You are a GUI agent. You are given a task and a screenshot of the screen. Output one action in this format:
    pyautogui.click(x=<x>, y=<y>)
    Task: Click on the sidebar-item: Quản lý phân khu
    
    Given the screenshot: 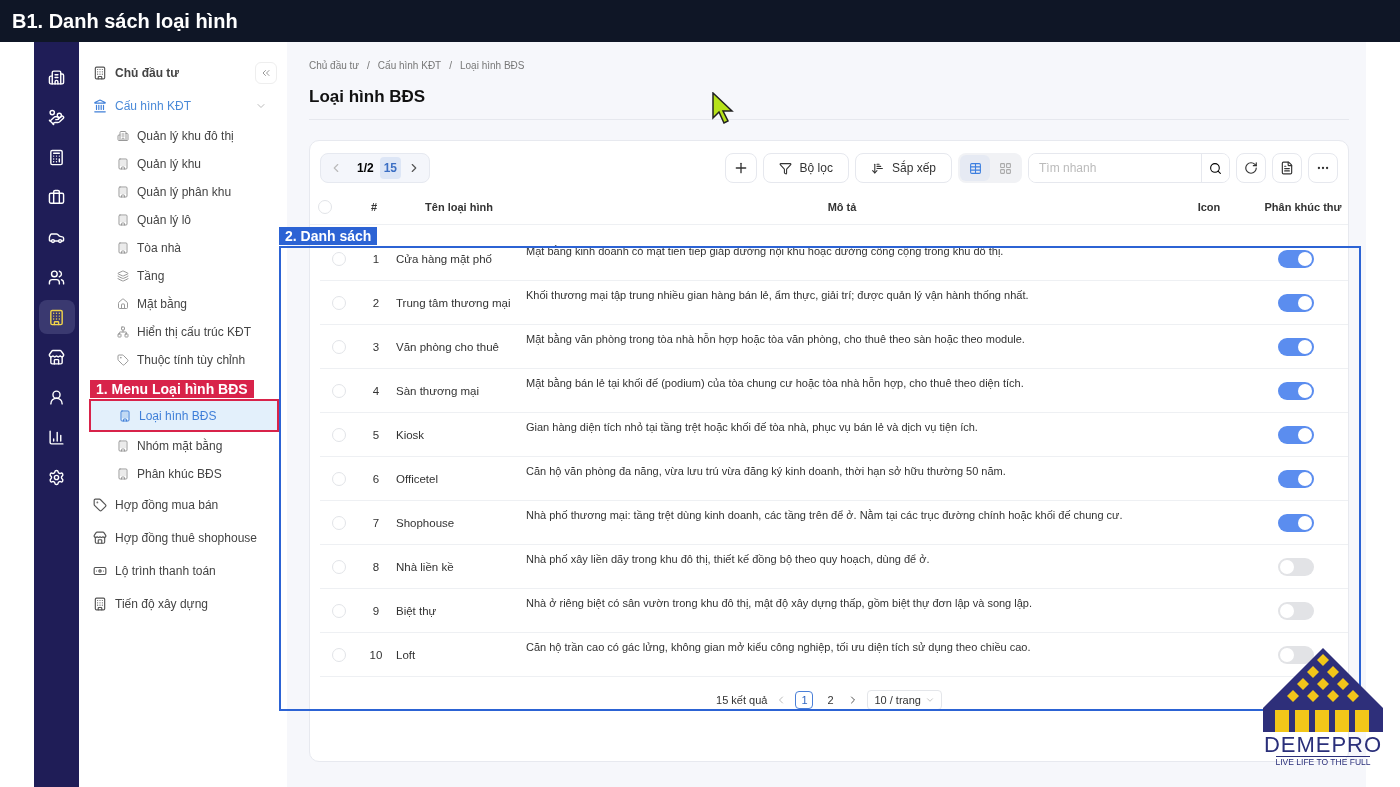 What is the action you would take?
    pyautogui.click(x=184, y=192)
    